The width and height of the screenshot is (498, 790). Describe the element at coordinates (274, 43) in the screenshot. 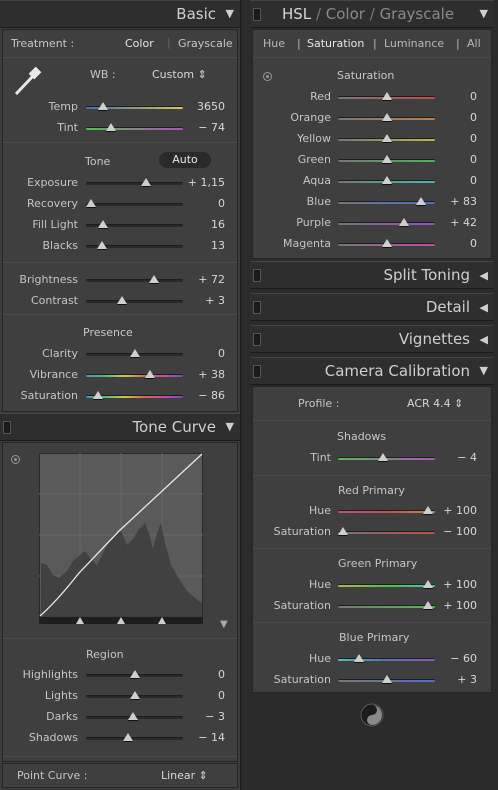

I see `tab-hue: Hue` at that location.